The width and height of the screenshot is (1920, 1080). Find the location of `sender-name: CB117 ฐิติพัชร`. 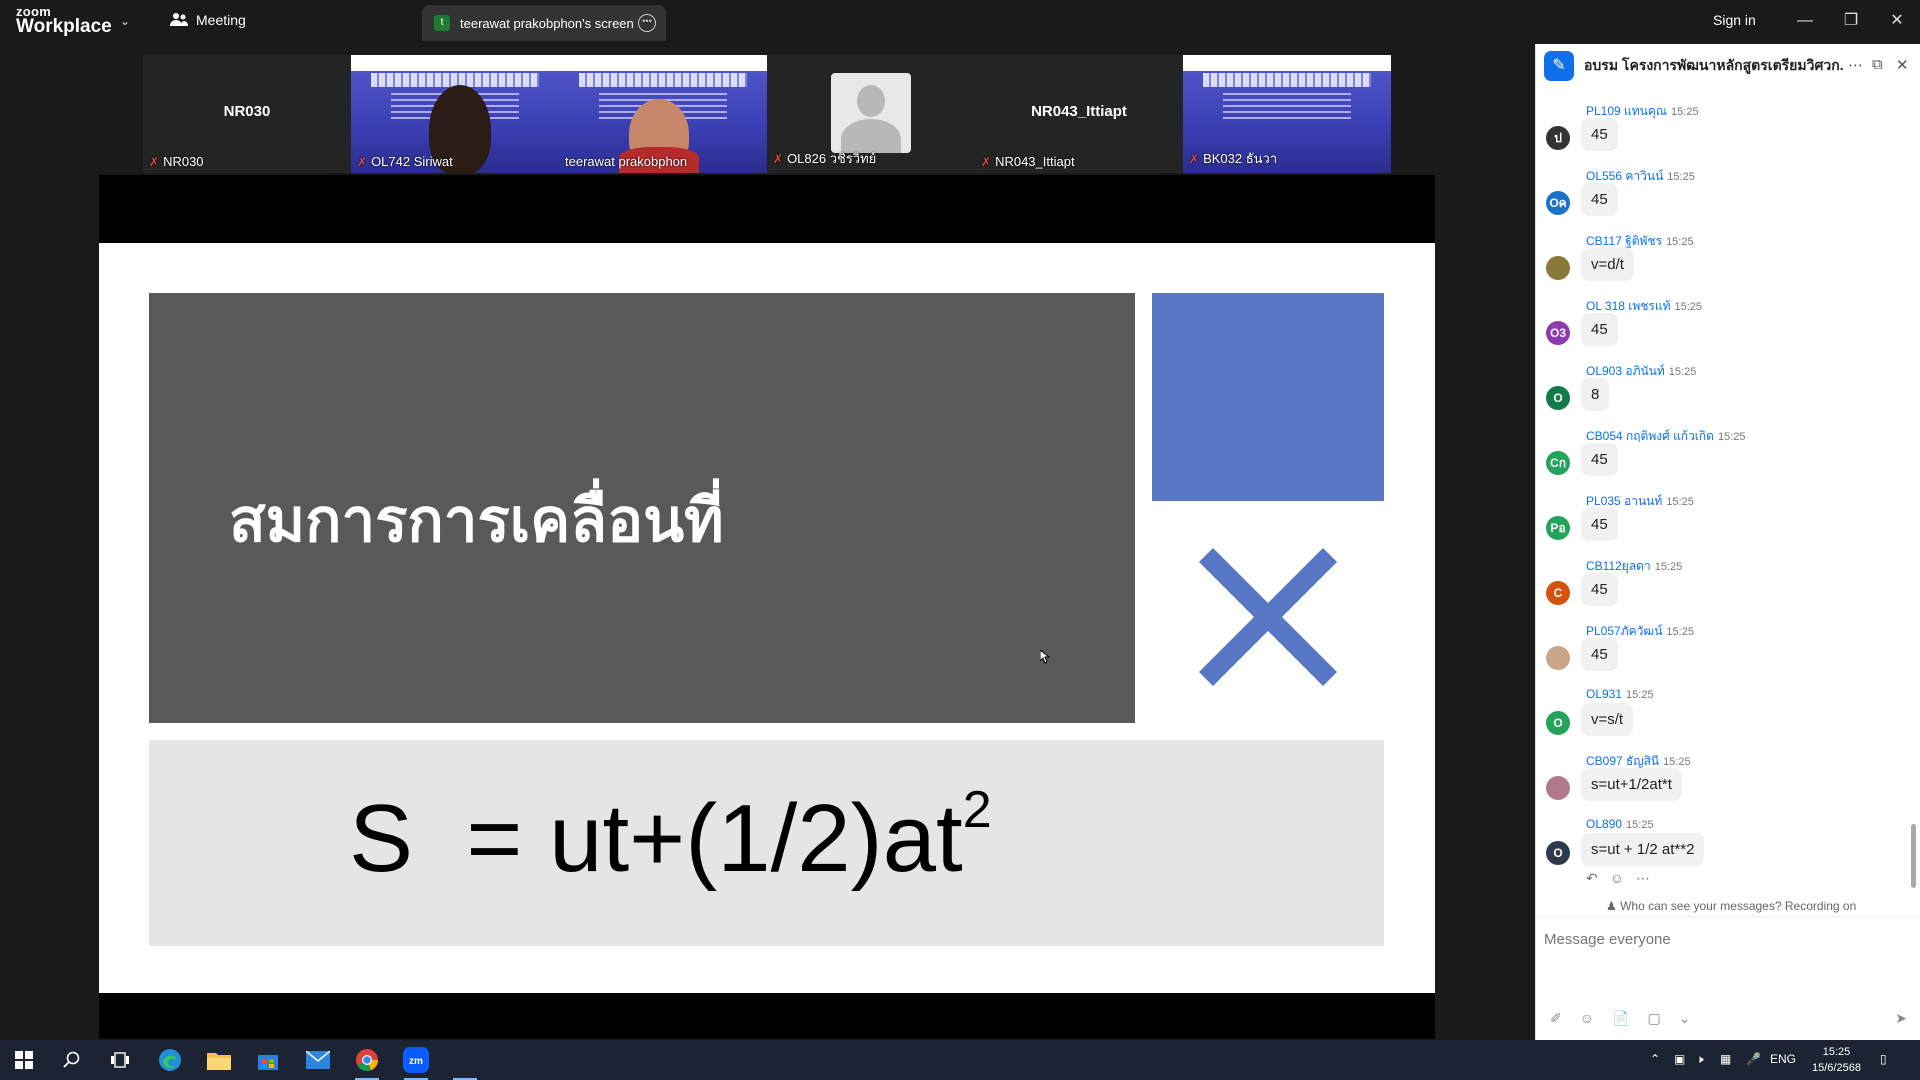

sender-name: CB117 ฐิติพัชร is located at coordinates (1624, 241).